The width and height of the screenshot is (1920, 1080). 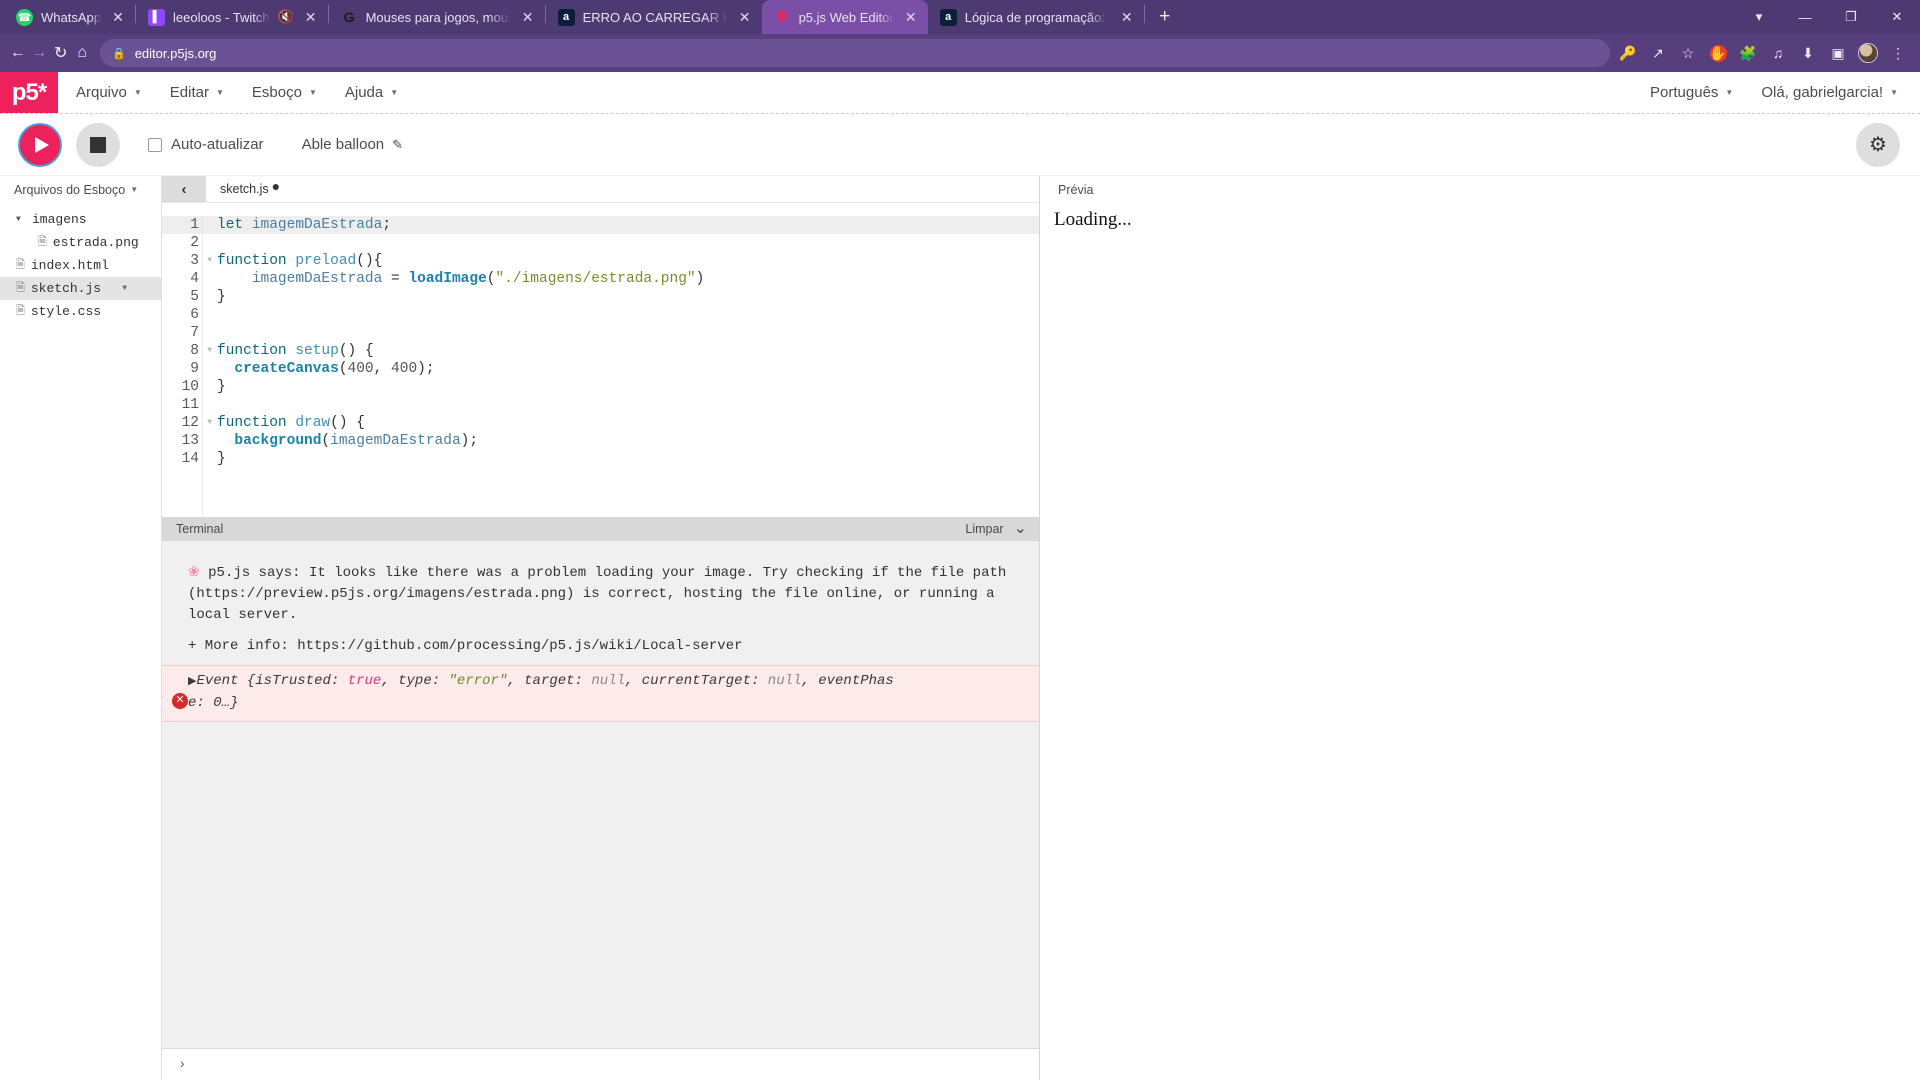 I want to click on tab-title: Lógica de programação: laços e l, so click(x=1037, y=17).